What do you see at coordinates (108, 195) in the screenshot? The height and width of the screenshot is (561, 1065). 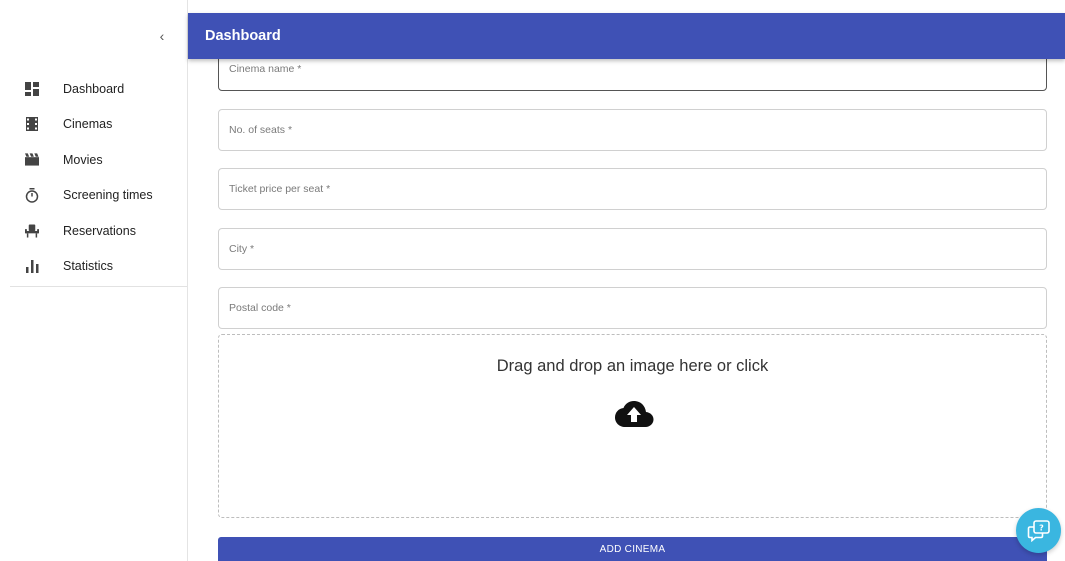 I see `sidebar-item-label: Screening times` at bounding box center [108, 195].